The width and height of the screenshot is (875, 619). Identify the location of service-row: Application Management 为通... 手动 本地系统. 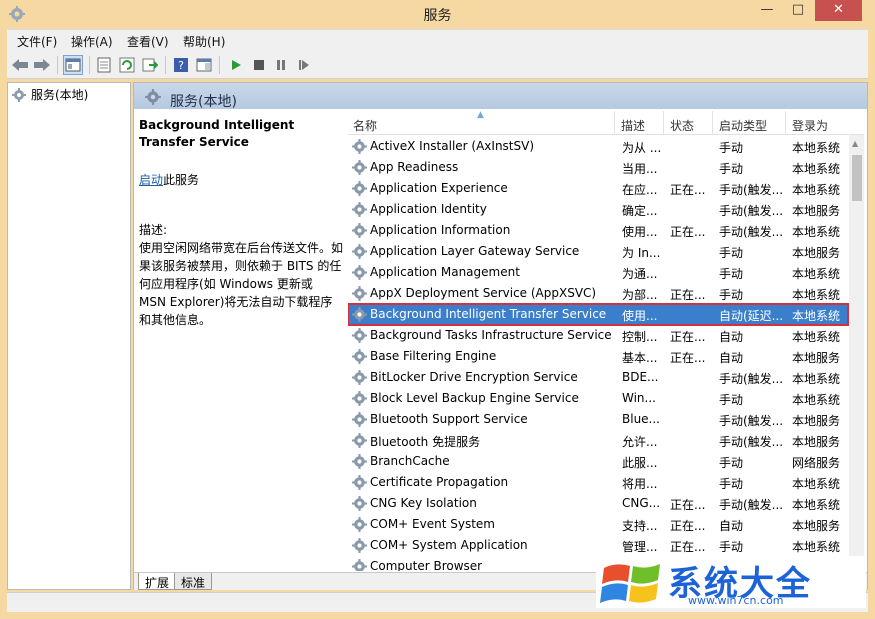
(598, 272).